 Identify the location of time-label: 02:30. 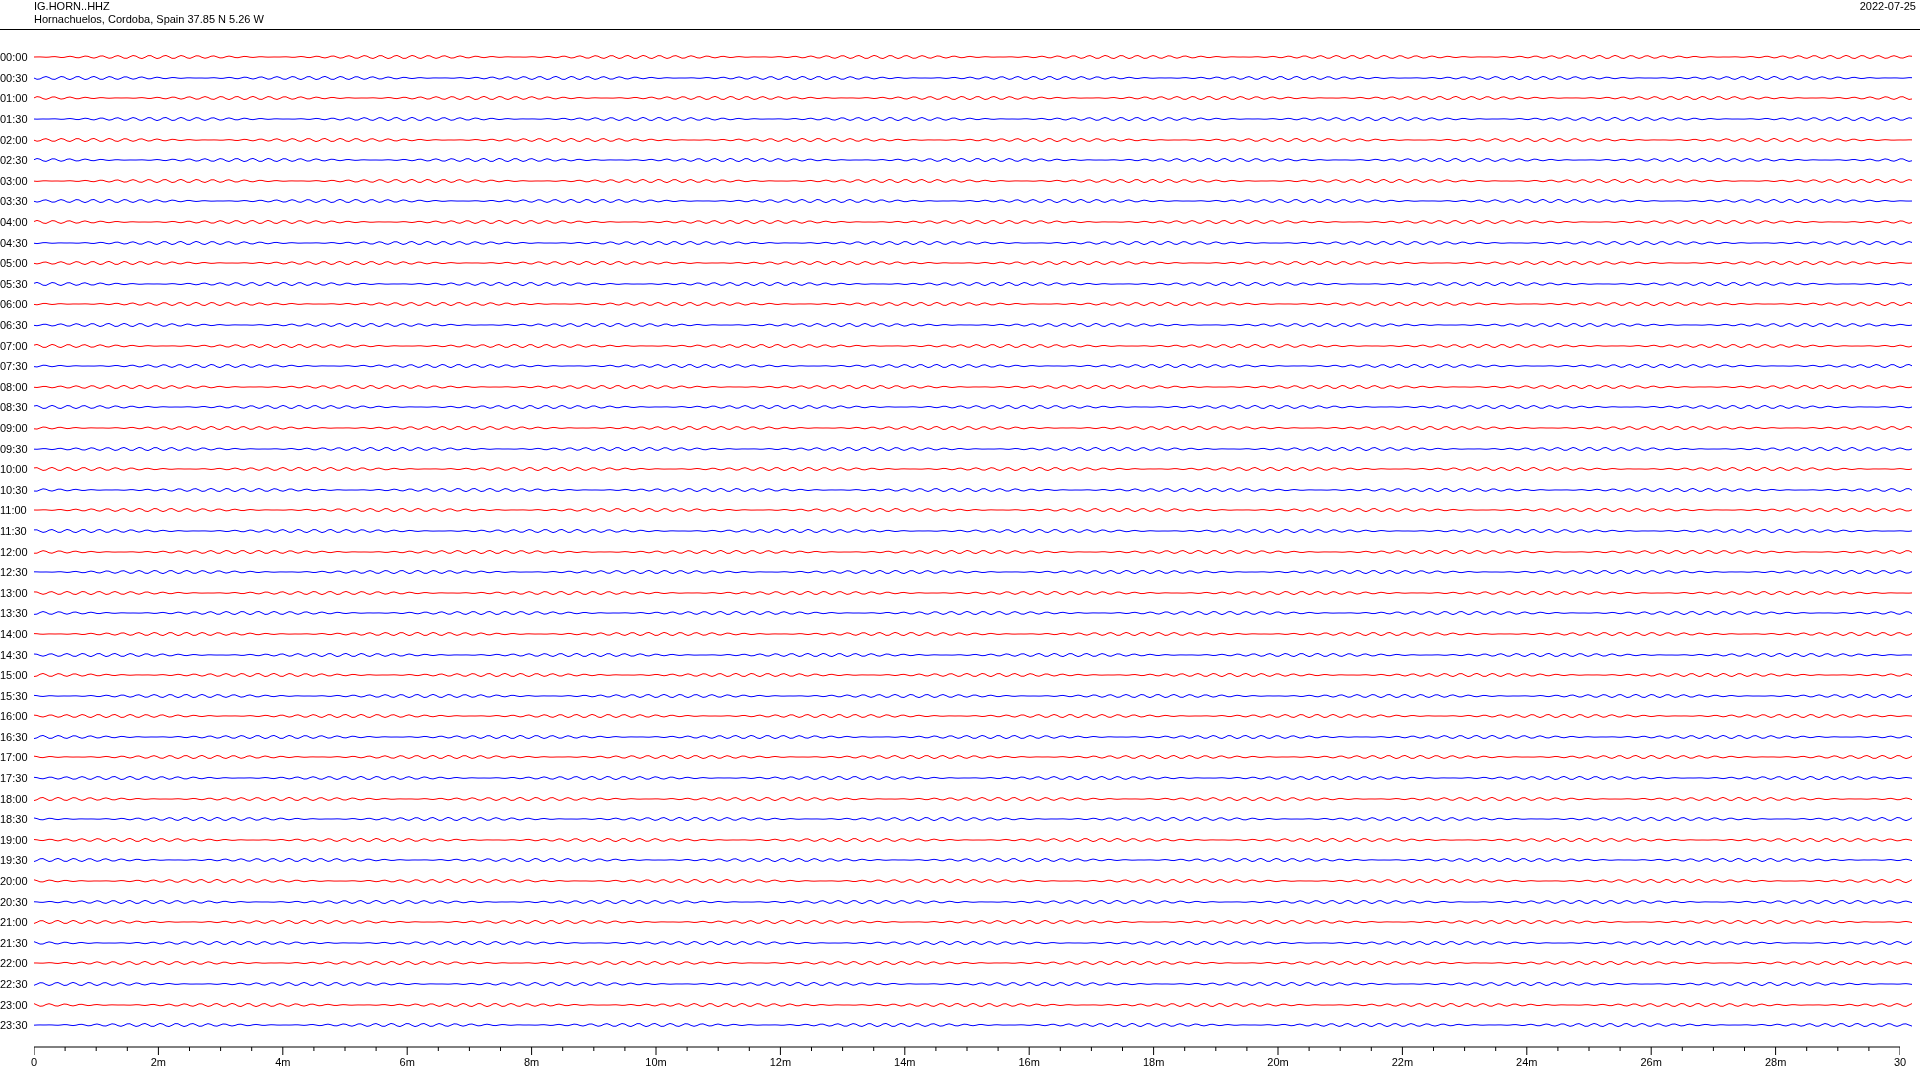
(14, 160).